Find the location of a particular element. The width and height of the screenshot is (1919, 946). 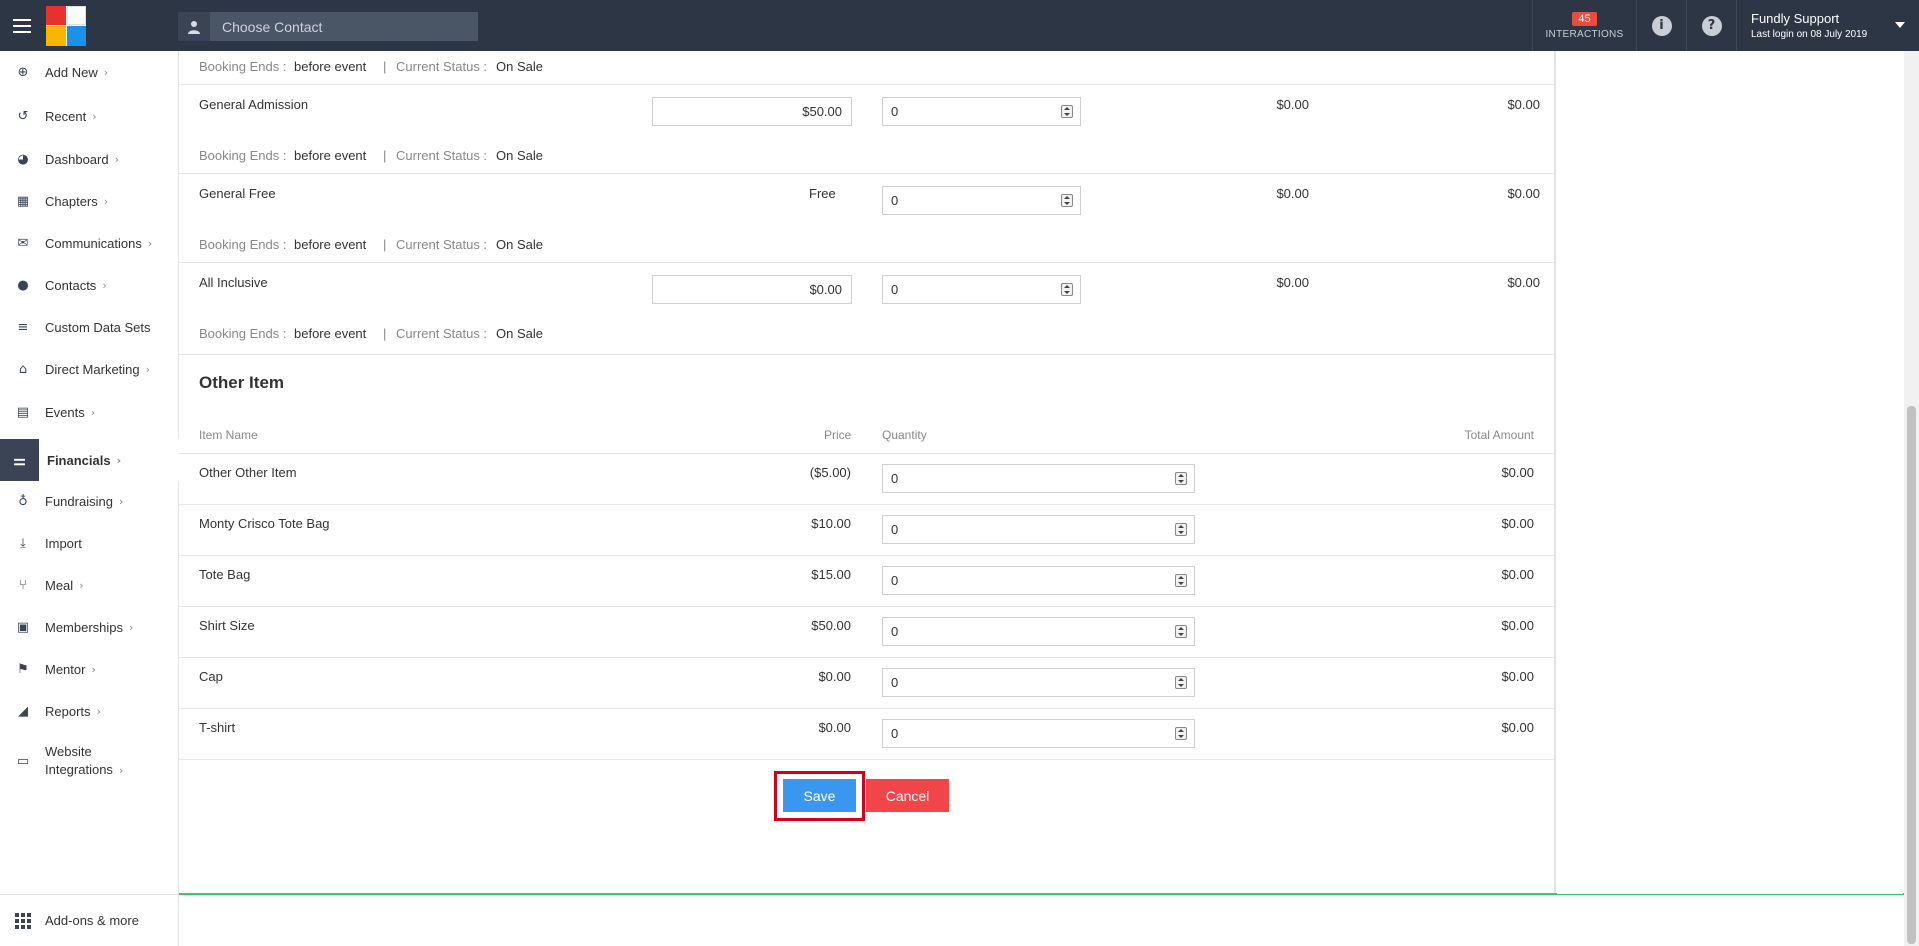

sidebar-item-dashboard: ◕ Dashboard › is located at coordinates (89, 159).